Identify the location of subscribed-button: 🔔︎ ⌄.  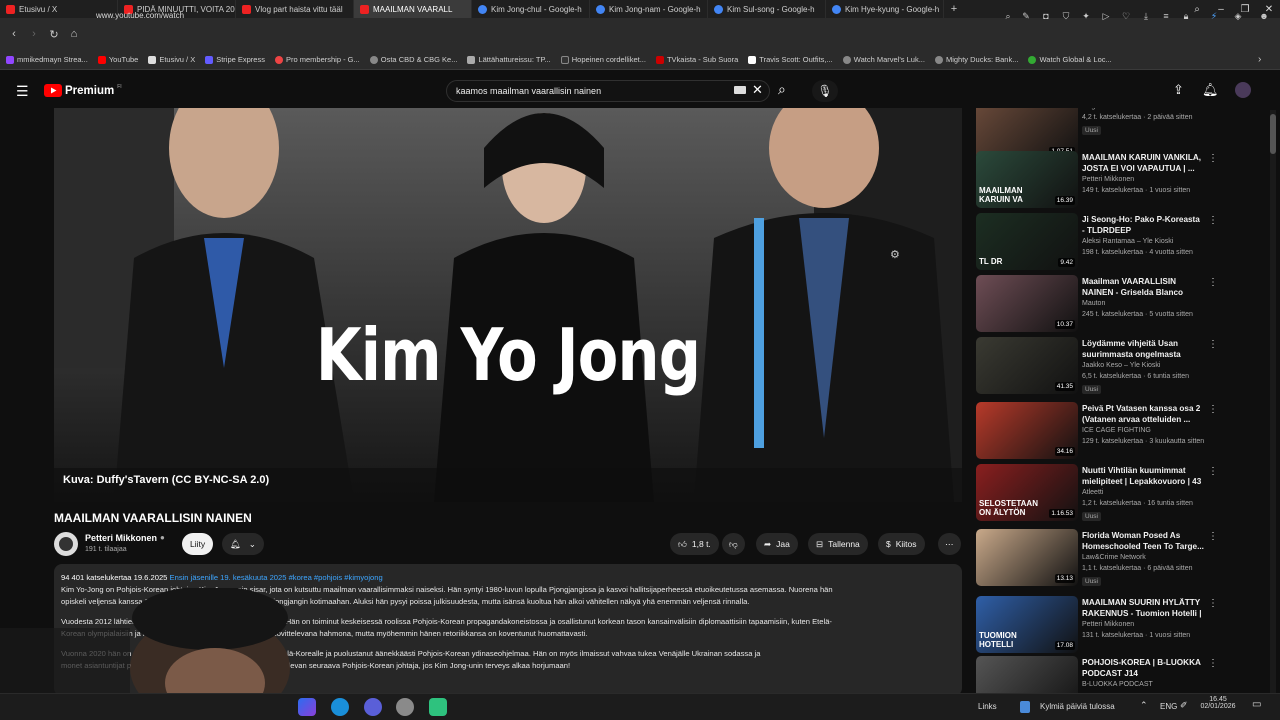
(243, 544).